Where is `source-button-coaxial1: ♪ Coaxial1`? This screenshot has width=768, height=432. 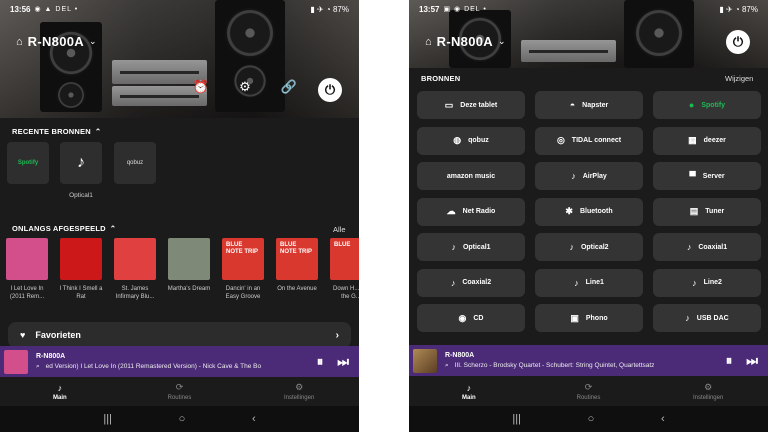
source-button-coaxial1: ♪ Coaxial1 is located at coordinates (707, 247).